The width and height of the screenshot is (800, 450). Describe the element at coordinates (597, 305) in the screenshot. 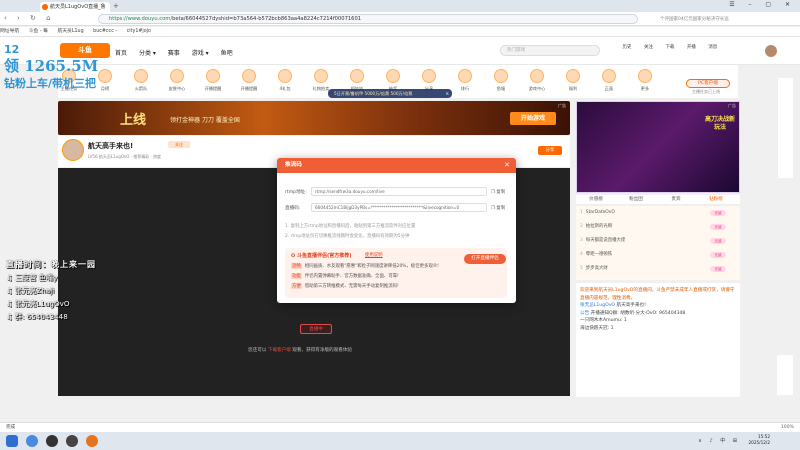

I see `chat-user: 张无忌L1ugOvO` at that location.